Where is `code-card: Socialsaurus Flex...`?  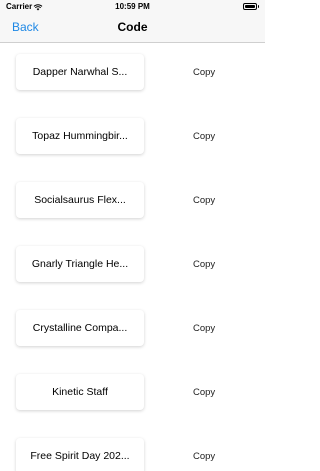
code-card: Socialsaurus Flex... is located at coordinates (80, 200).